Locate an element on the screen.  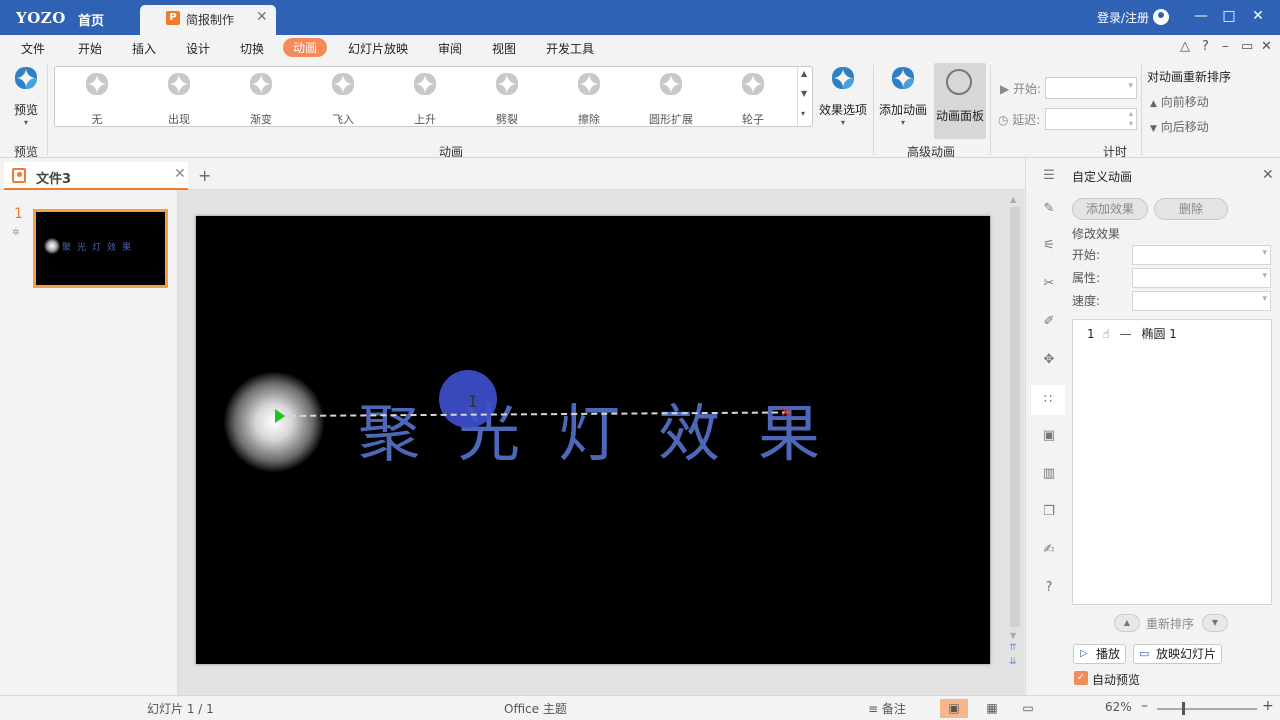
list-item: 1 ☝ — 椭圆 1 is located at coordinates (1132, 333).